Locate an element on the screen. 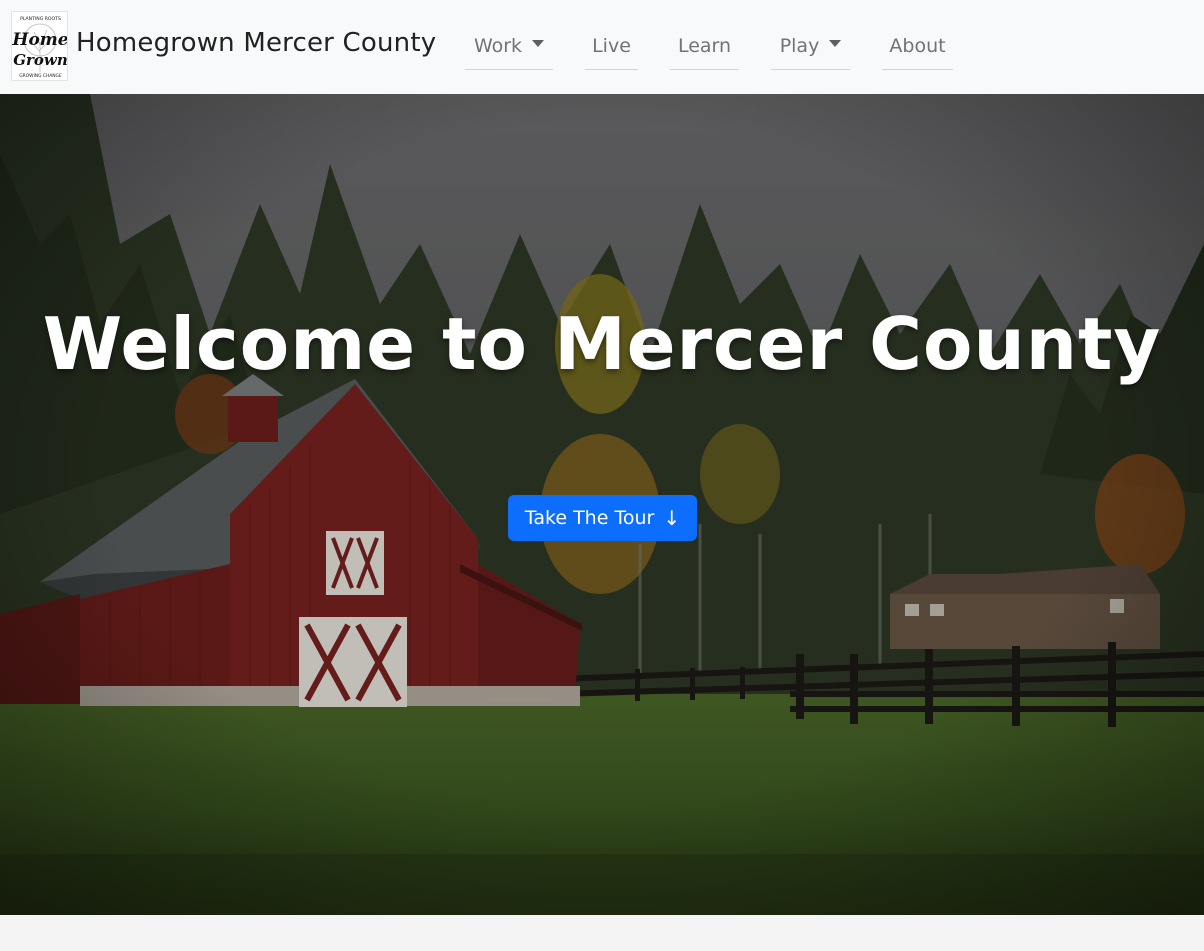  svg-text: GROWING CHANGE is located at coordinates (40, 76).